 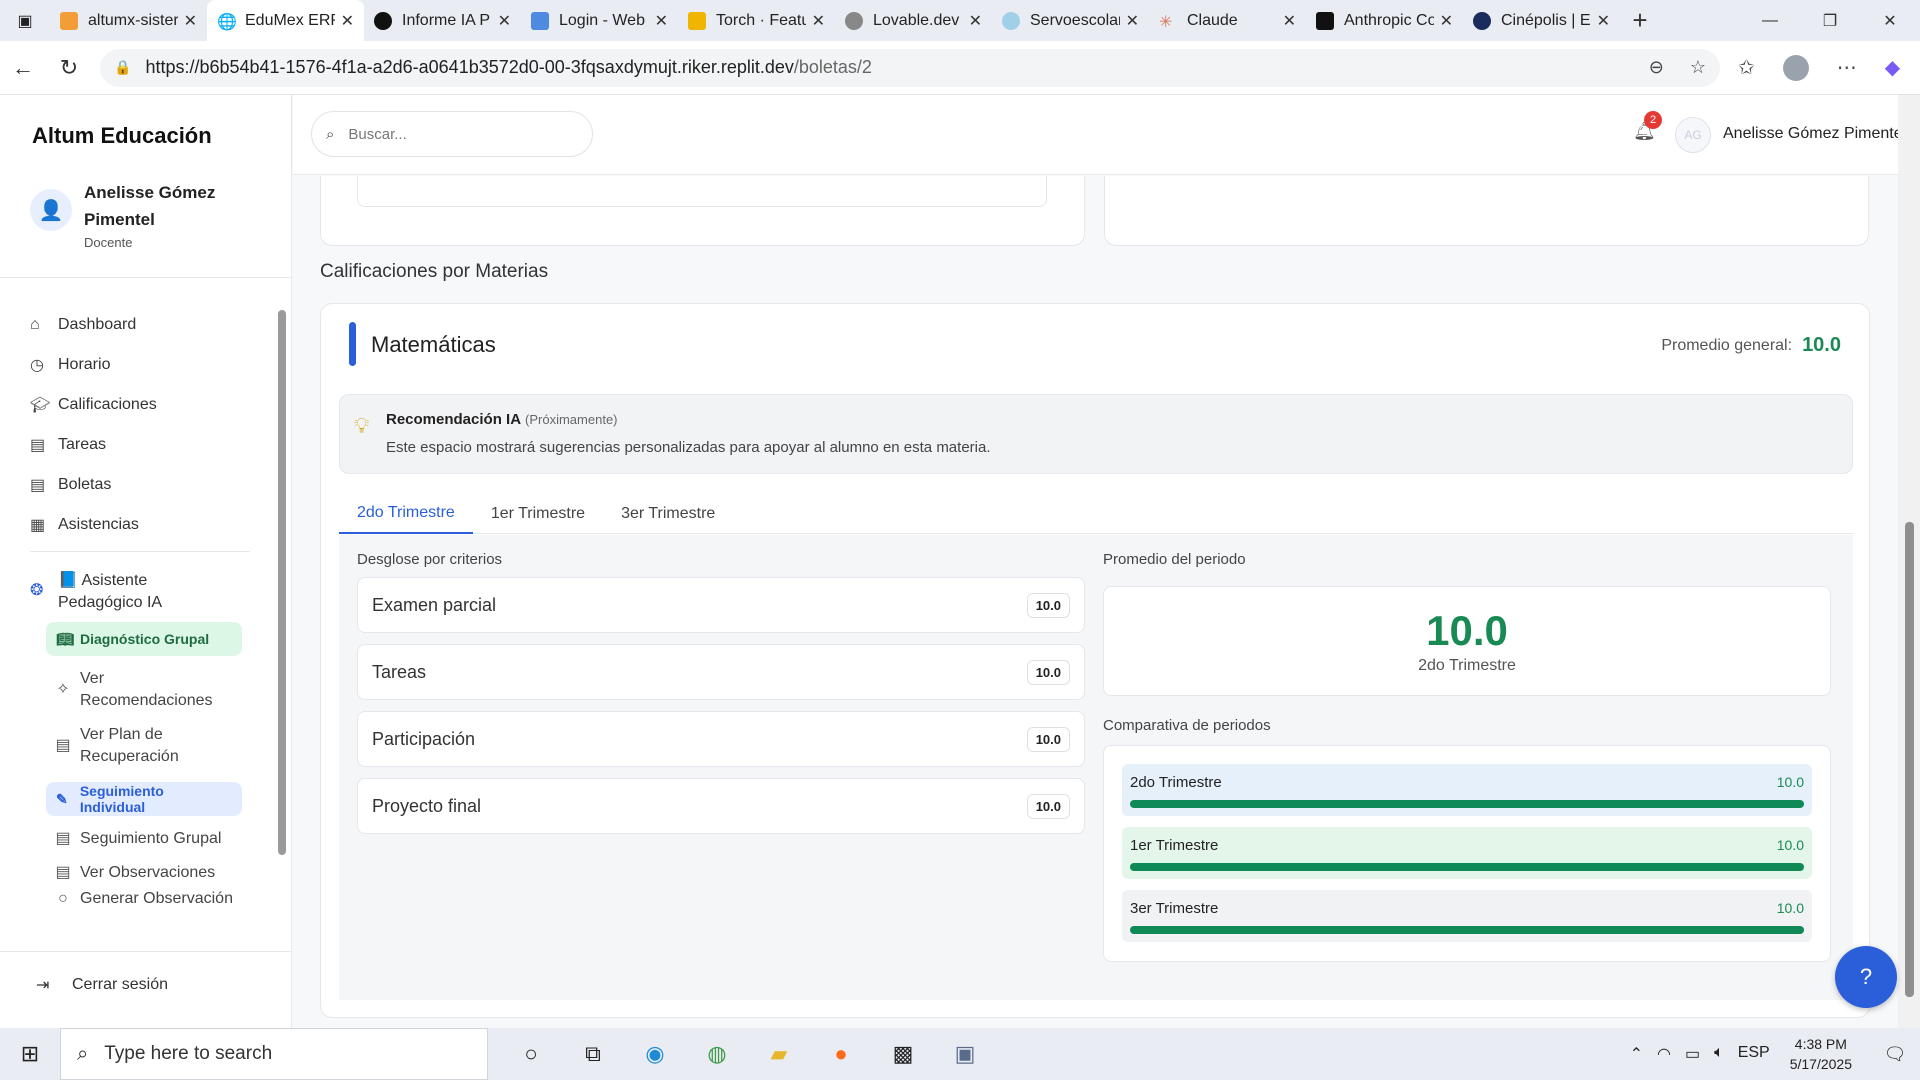 I want to click on compare-title: Comparativa de periodos, so click(x=1187, y=725).